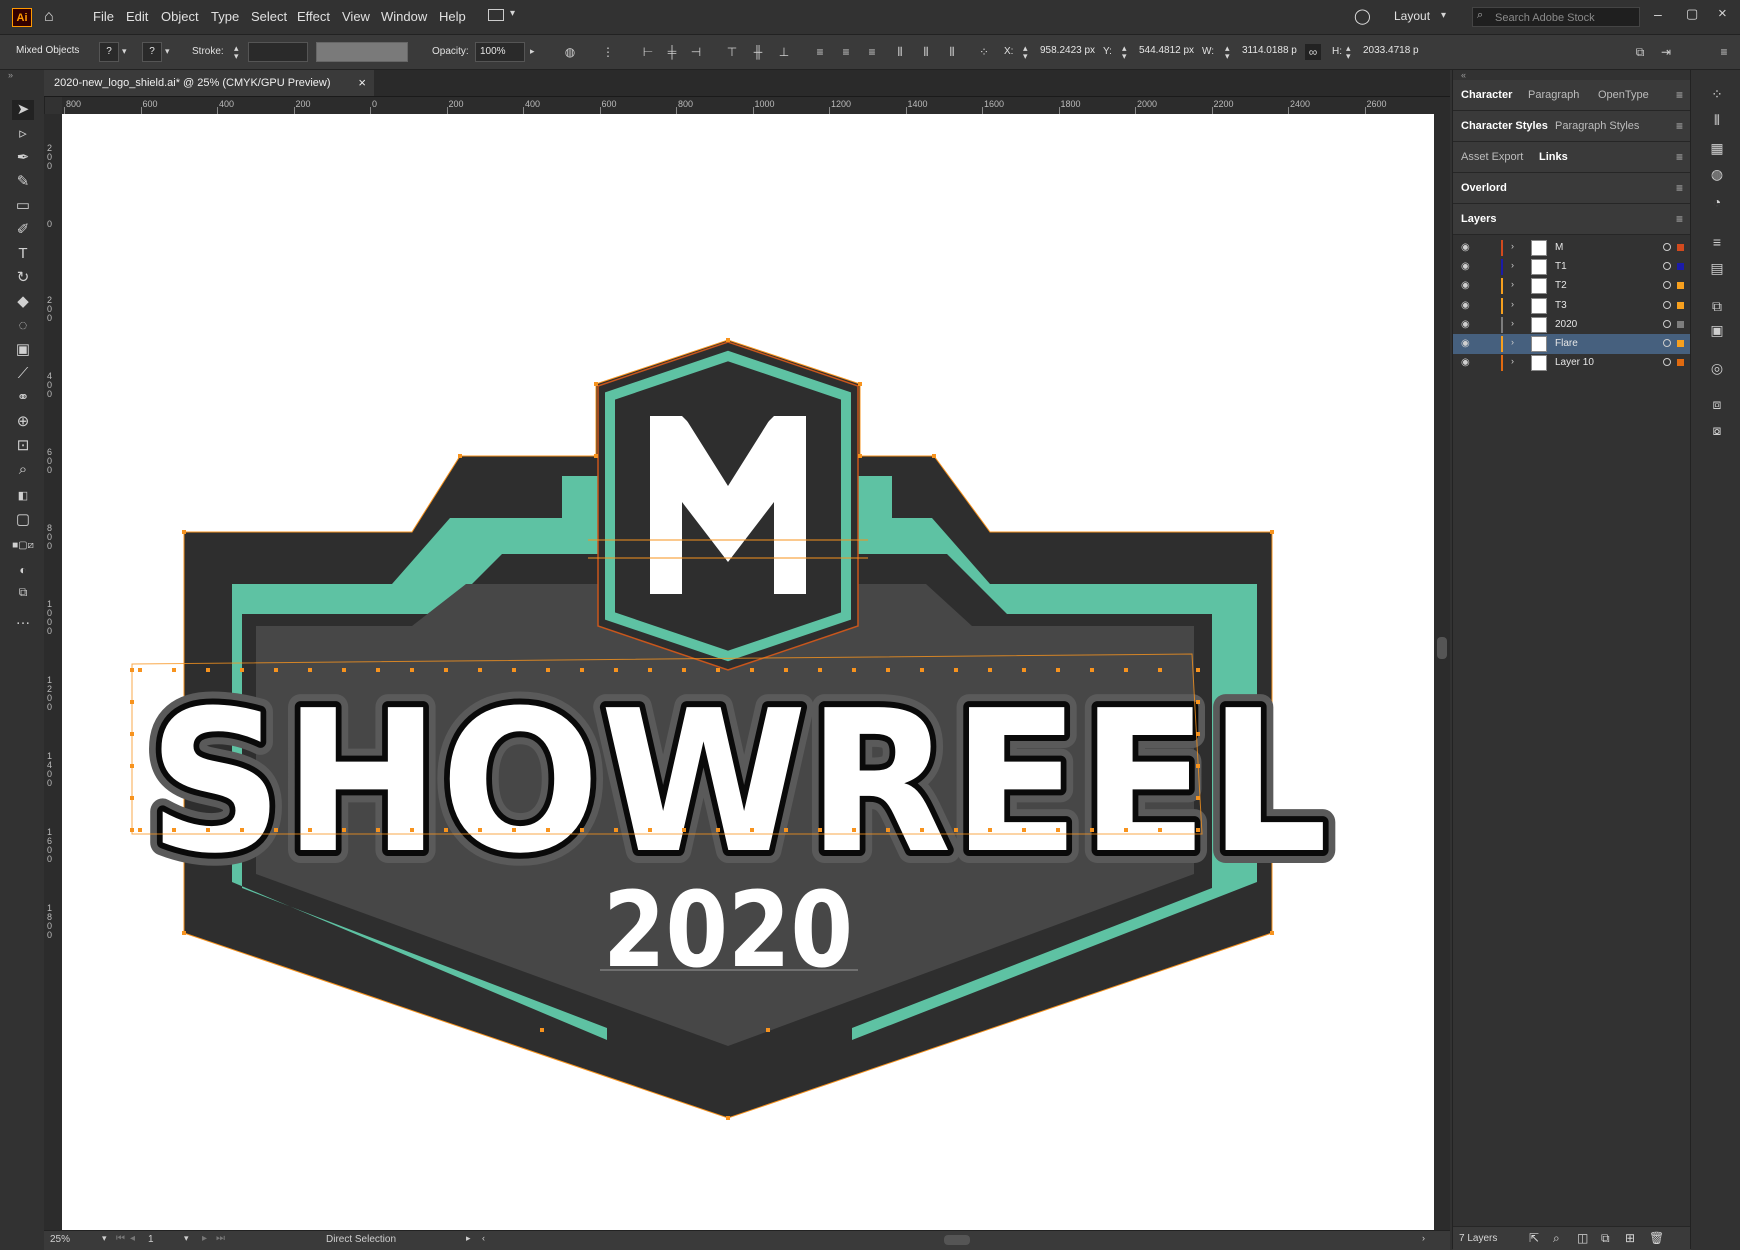 Image resolution: width=1740 pixels, height=1250 pixels. I want to click on stroke-panel-icon: ≡, so click(1717, 242).